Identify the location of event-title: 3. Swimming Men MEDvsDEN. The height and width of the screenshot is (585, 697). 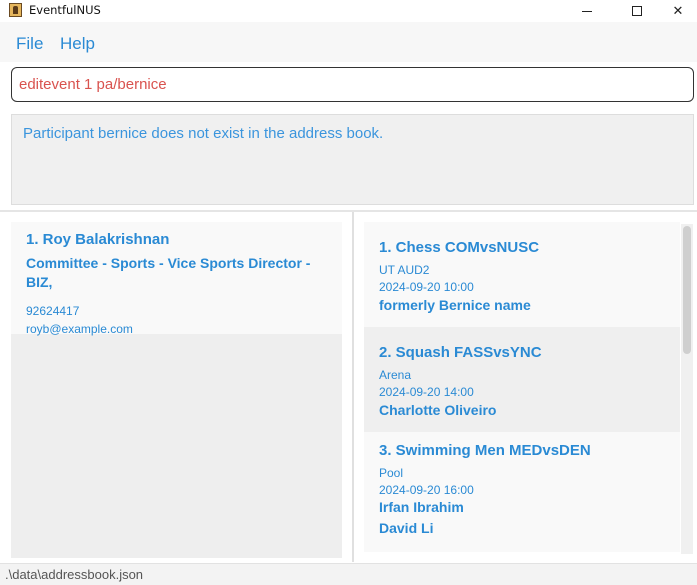
(485, 450).